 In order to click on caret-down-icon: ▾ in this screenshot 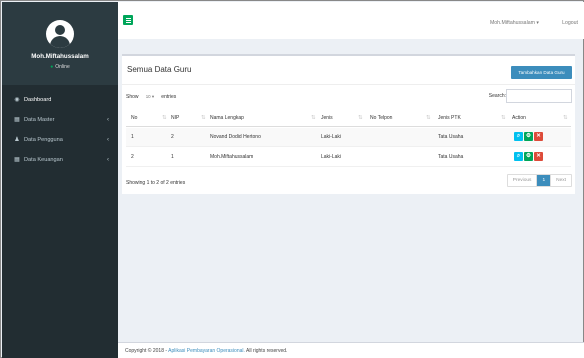, I will do `click(537, 23)`.